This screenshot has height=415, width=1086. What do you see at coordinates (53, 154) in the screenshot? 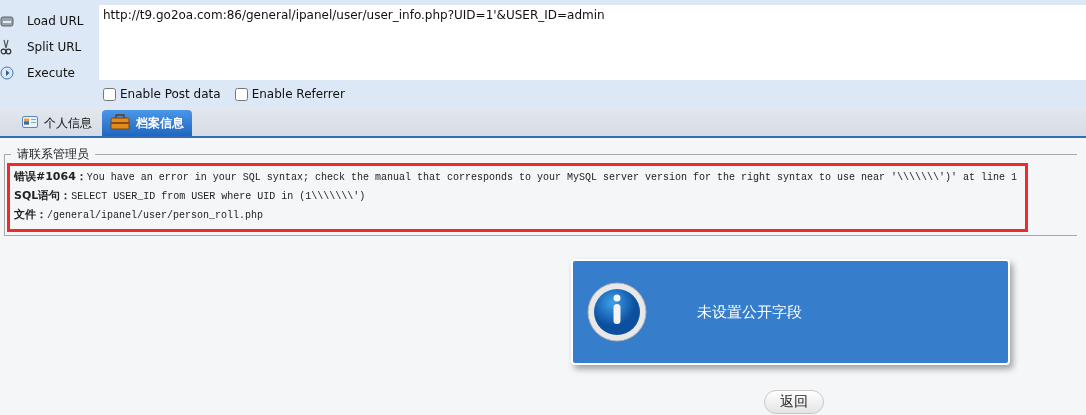
I see `panel-legend: 请联系管理员` at bounding box center [53, 154].